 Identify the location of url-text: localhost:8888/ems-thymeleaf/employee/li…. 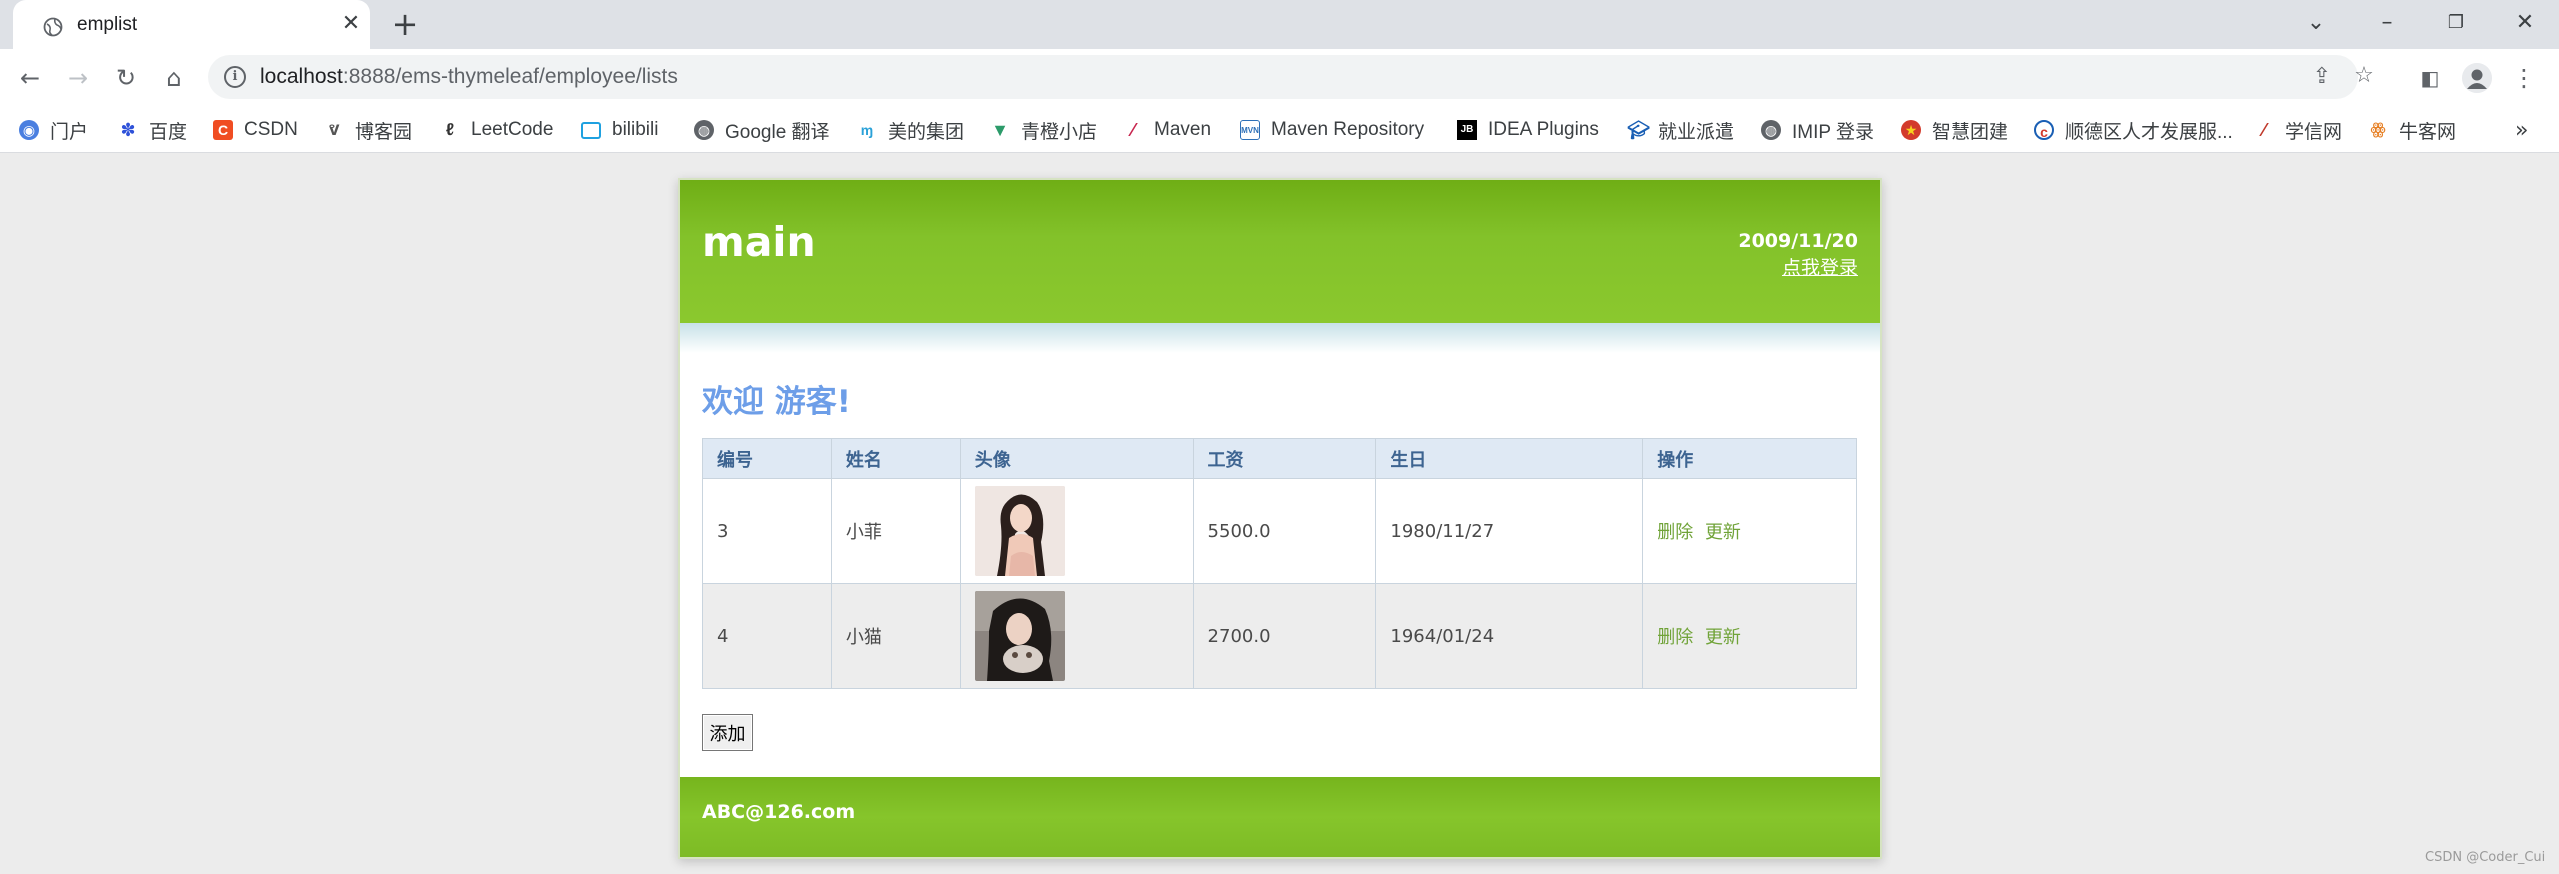
(469, 77).